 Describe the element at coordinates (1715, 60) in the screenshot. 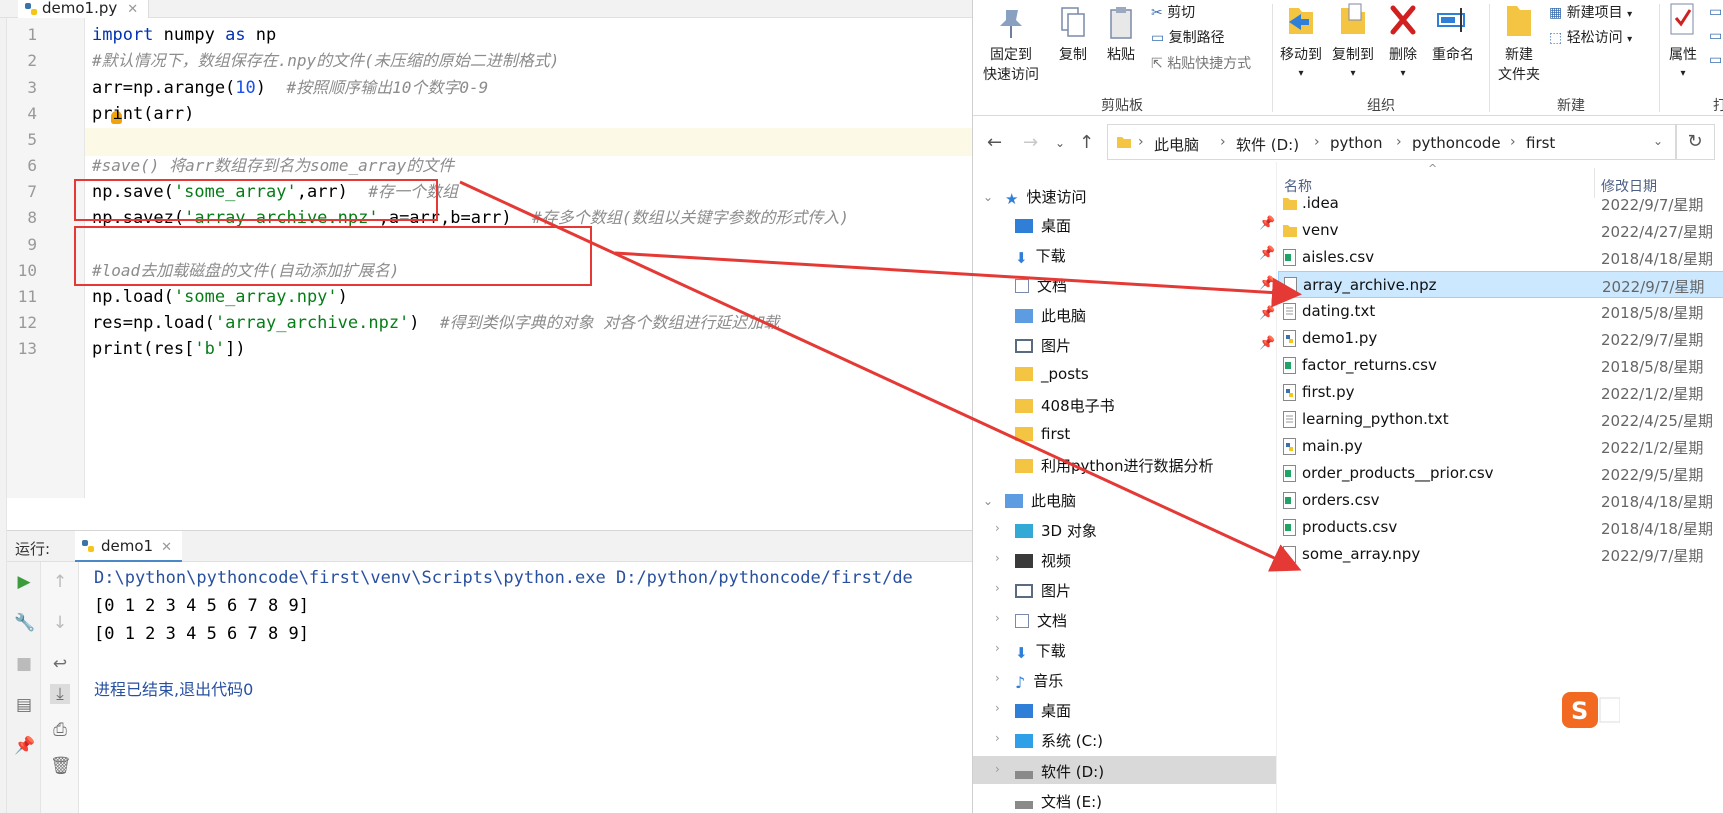

I see `history-icon: ▭` at that location.